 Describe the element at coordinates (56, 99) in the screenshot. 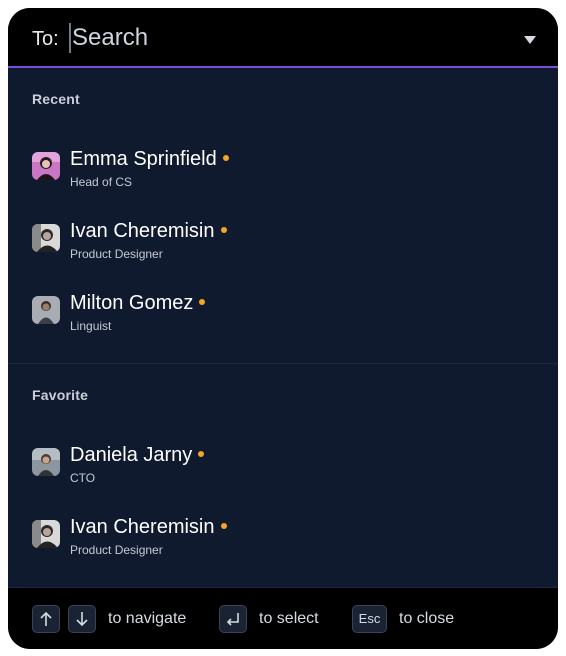

I see `section-title-recent: Recent` at that location.